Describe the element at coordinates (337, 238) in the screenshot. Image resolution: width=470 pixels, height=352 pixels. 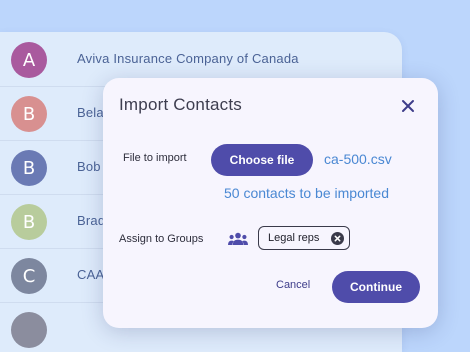
I see `remove-chip-icon` at that location.